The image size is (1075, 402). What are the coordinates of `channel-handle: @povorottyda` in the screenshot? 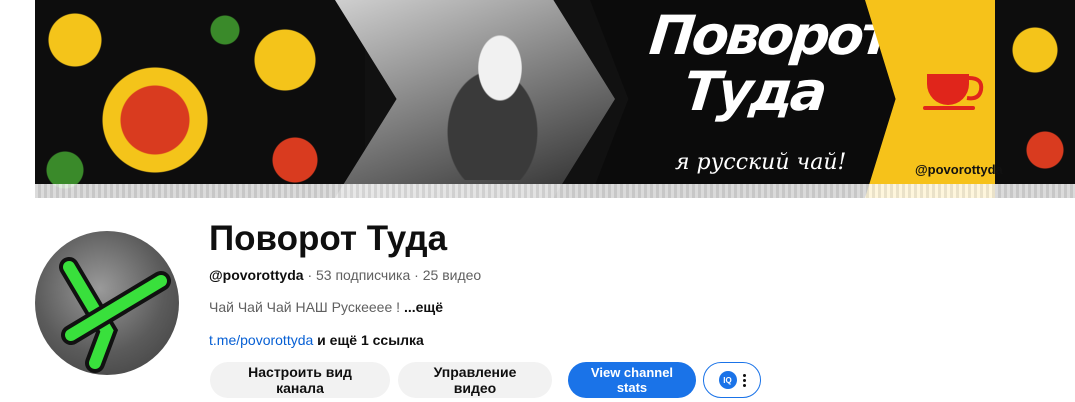 It's located at (256, 275).